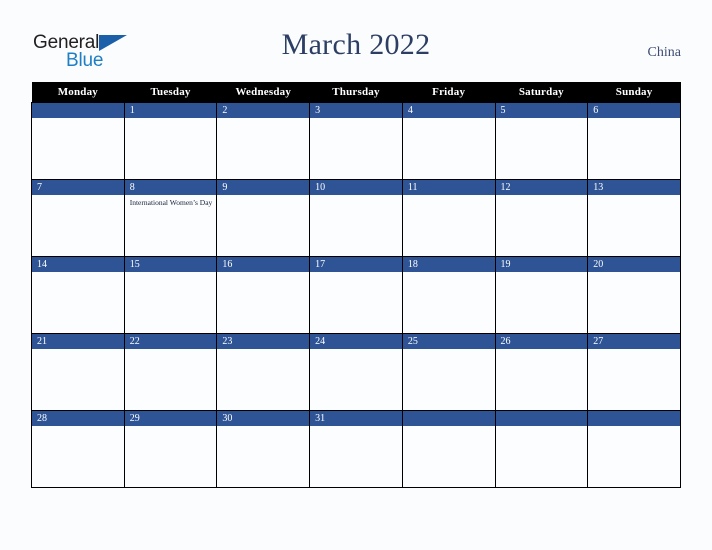  I want to click on day-number: 24, so click(356, 341).